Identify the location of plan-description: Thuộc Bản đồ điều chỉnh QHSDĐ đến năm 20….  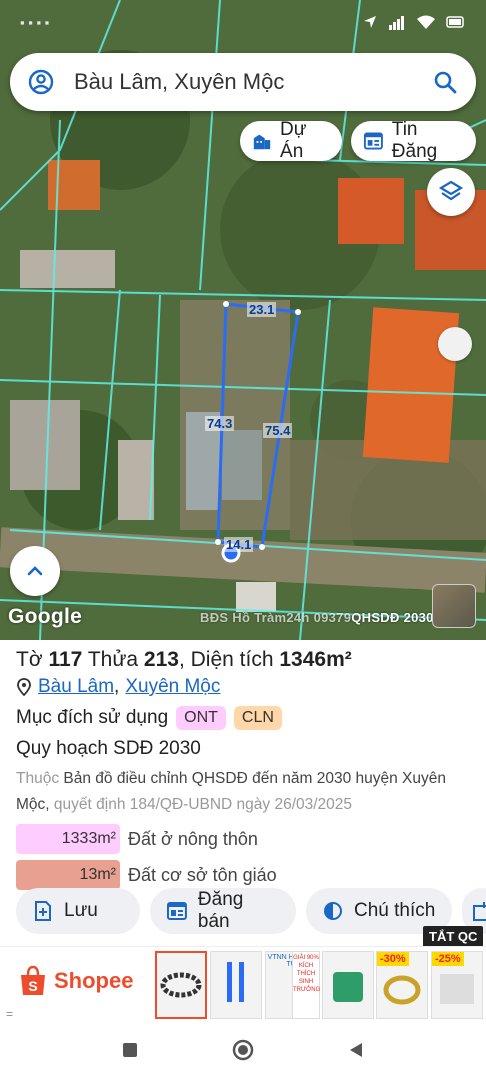
(243, 792).